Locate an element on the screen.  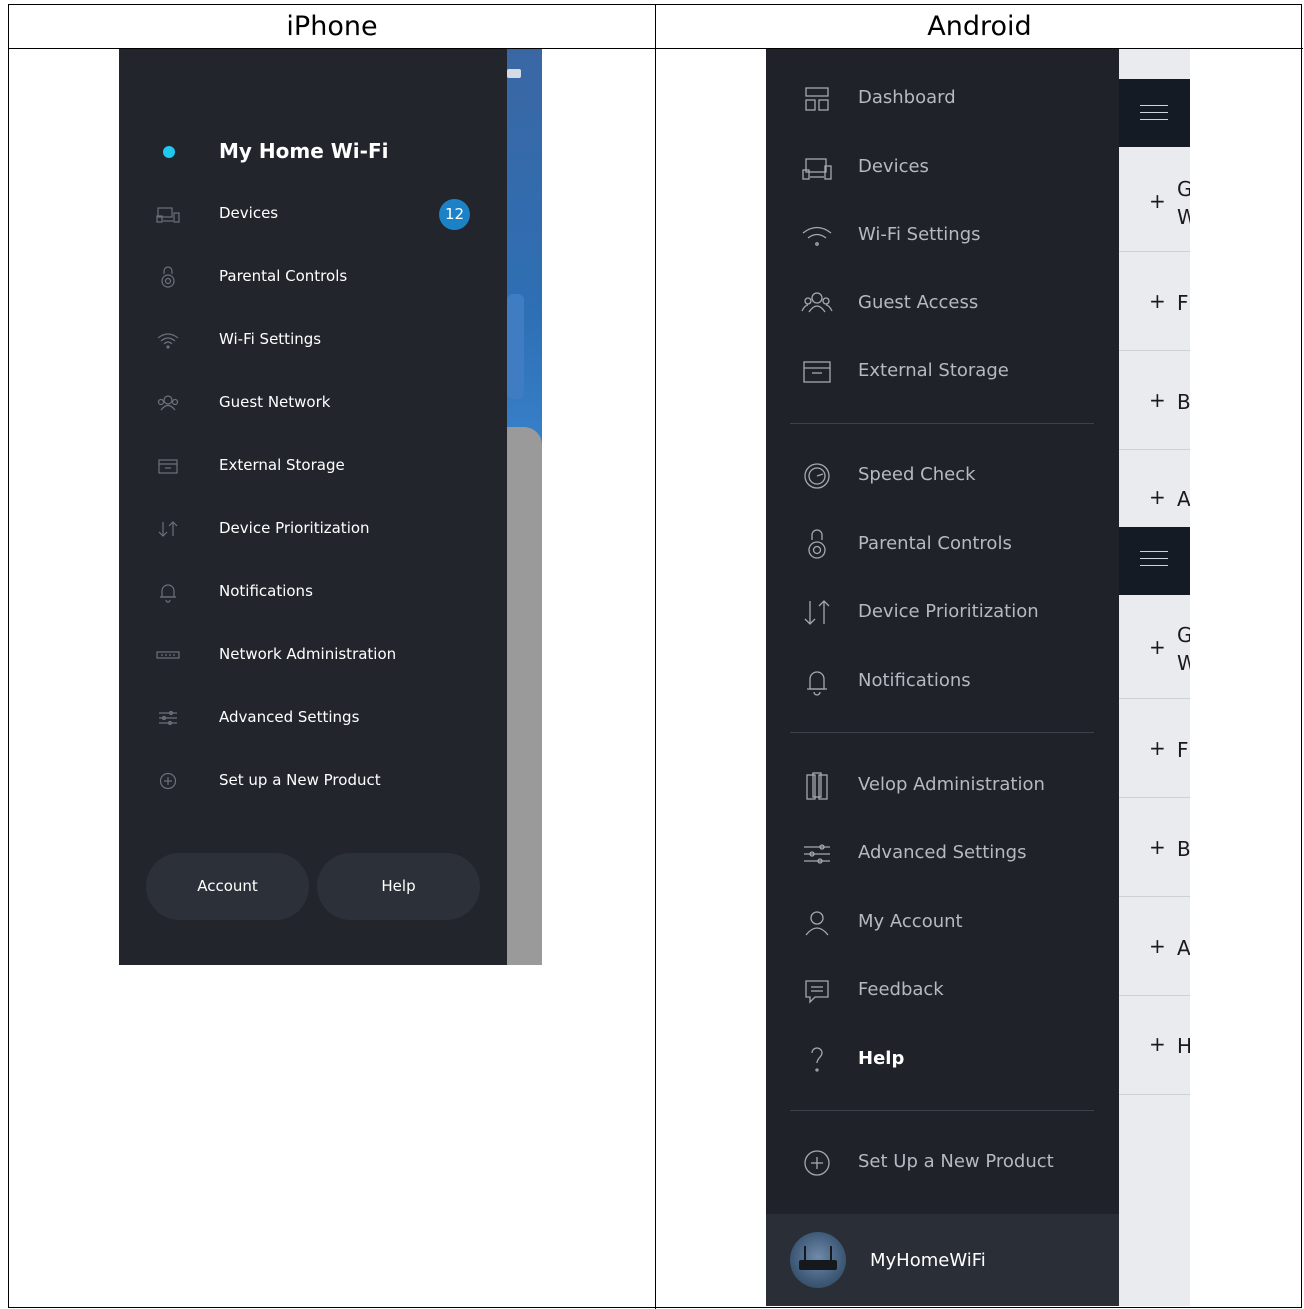
network-name: MyHomeWiFi is located at coordinates (928, 1260).